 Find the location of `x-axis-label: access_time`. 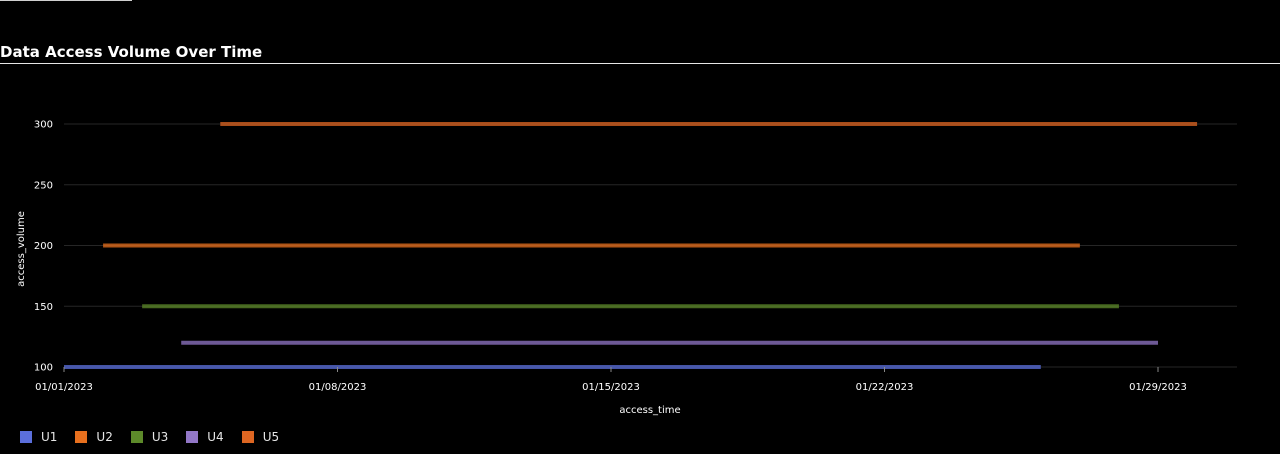

x-axis-label: access_time is located at coordinates (649, 410).